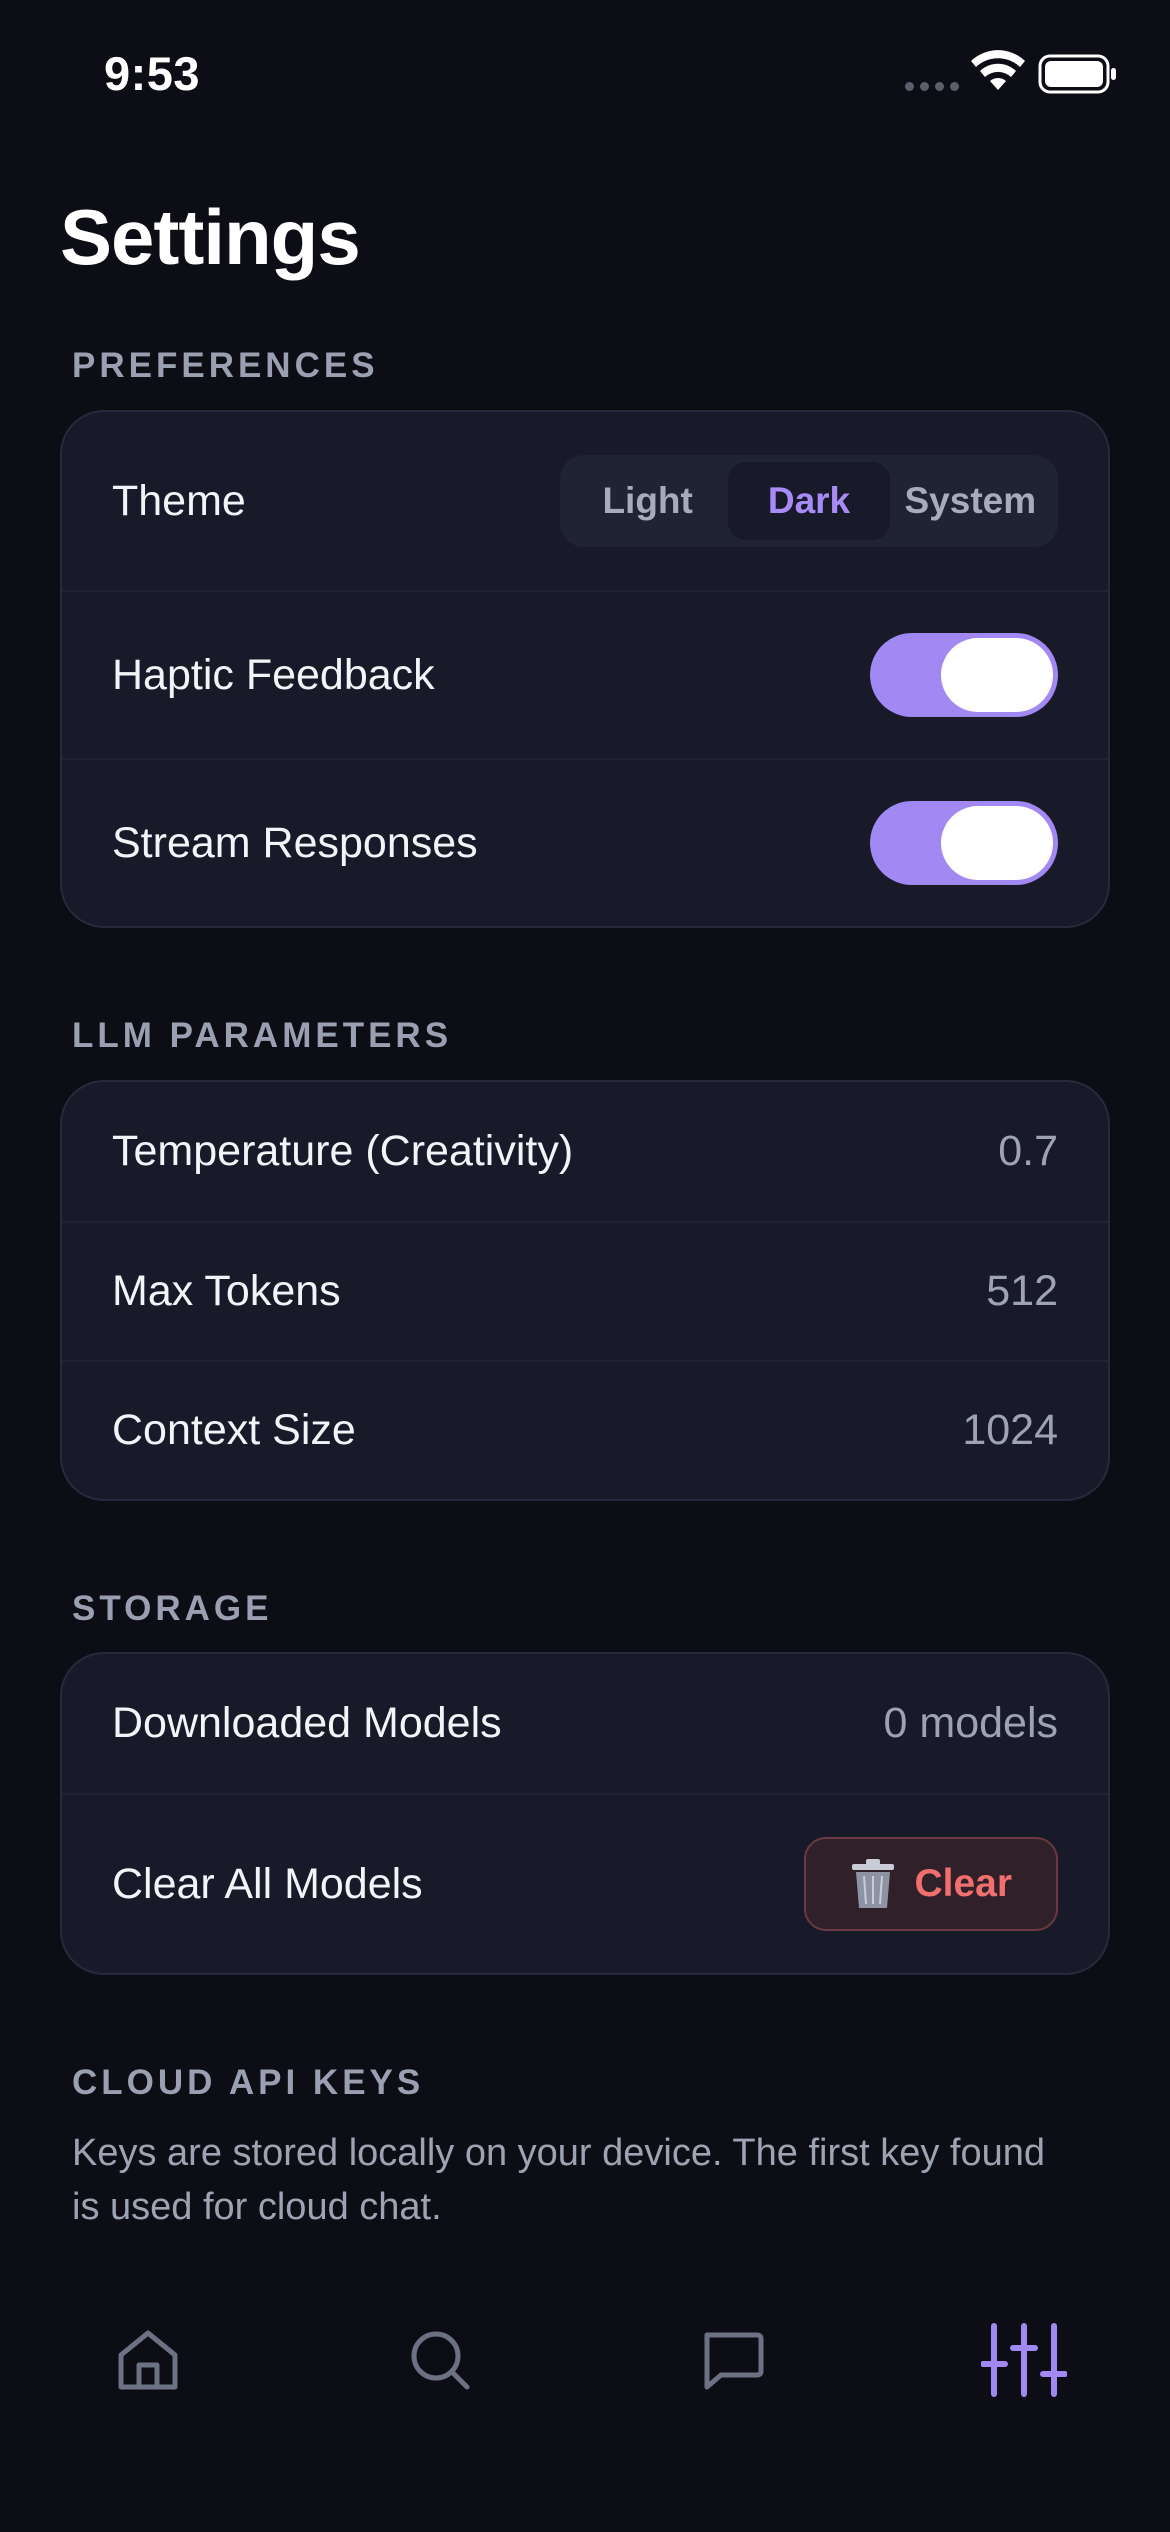 The image size is (1170, 2532). Describe the element at coordinates (343, 1151) in the screenshot. I see `temperature-label: Temperature (Creativity)` at that location.